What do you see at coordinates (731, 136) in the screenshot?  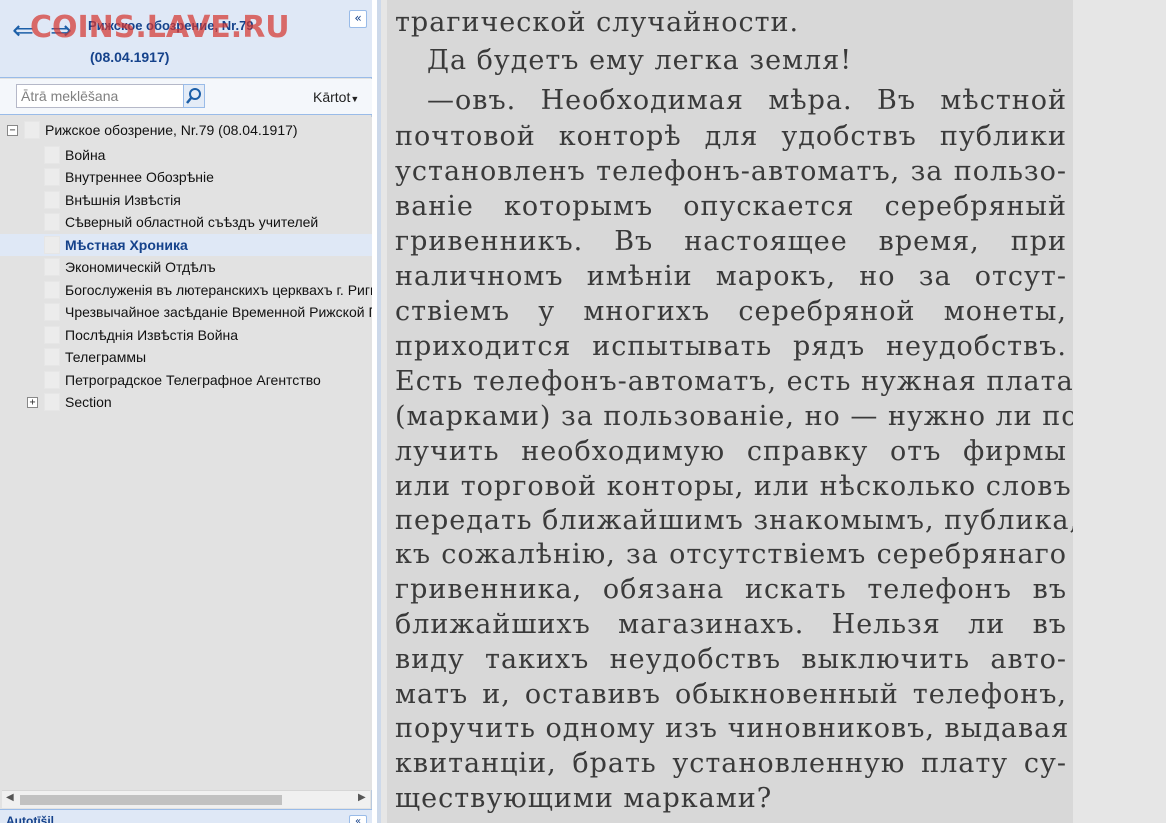 I see `page-text-line: почтовой конторѣ для удобствъ публики` at bounding box center [731, 136].